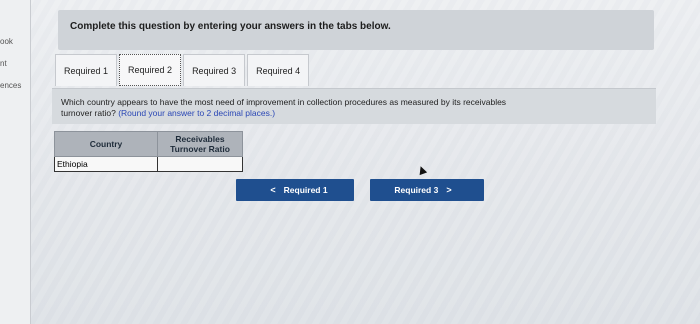  Describe the element at coordinates (106, 164) in the screenshot. I see `country-cell: Ethiopia` at that location.